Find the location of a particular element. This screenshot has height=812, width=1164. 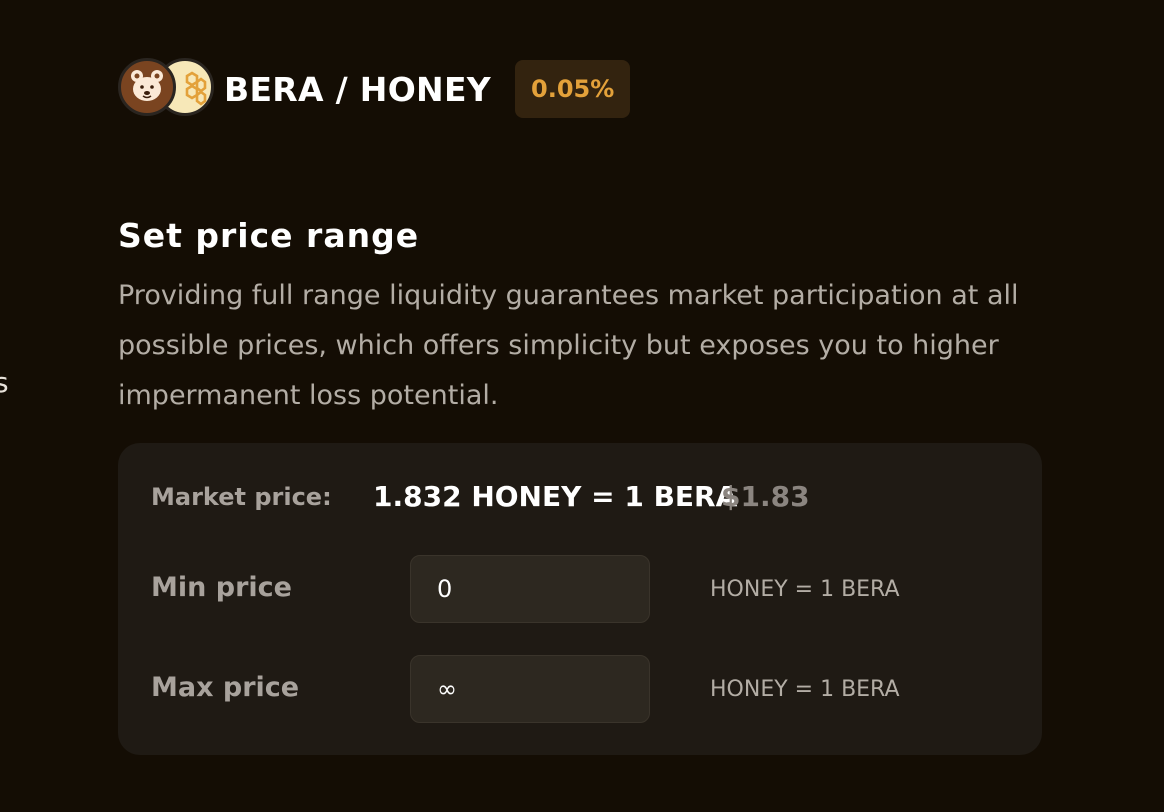

truncated-edge-text: s is located at coordinates (4, 382).